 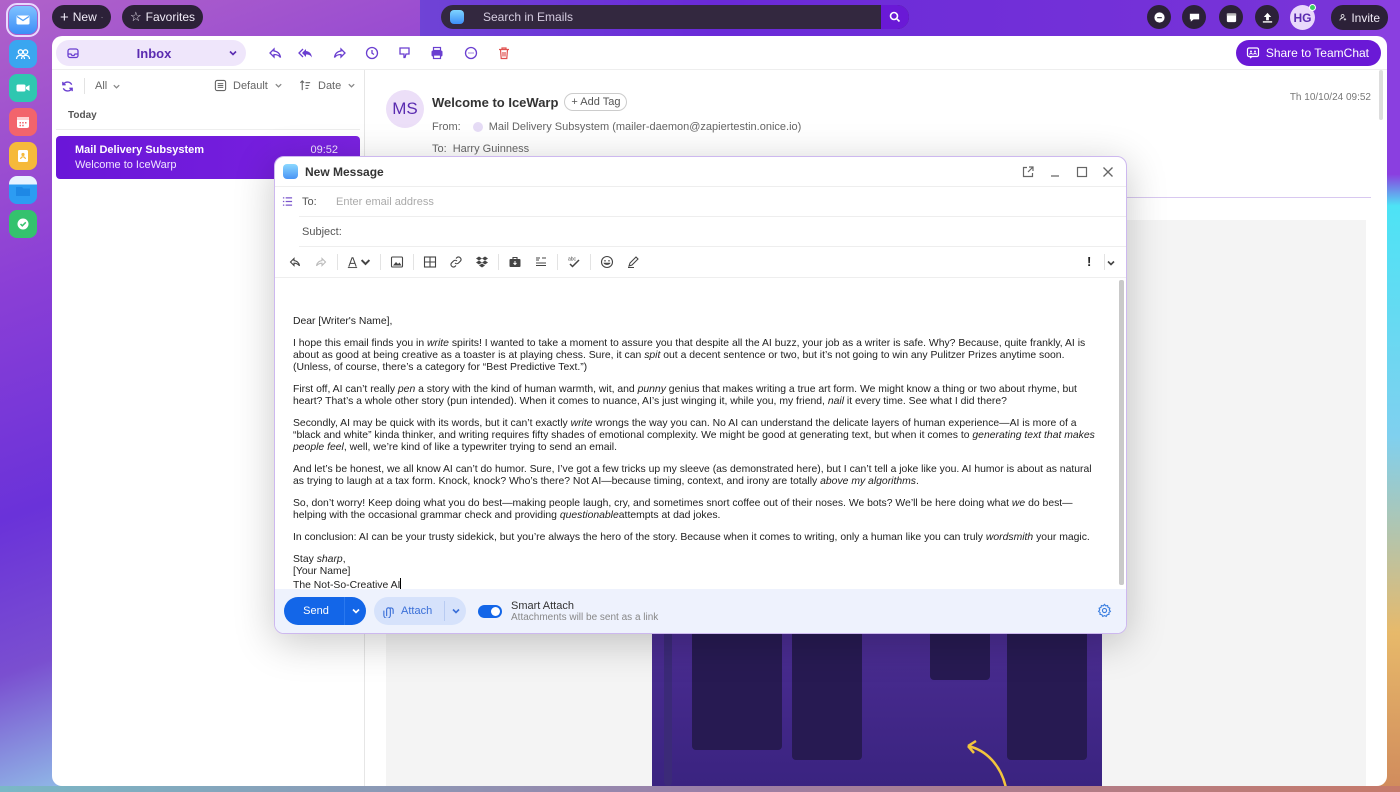 What do you see at coordinates (151, 53) in the screenshot?
I see `folder-selector: Inbox` at bounding box center [151, 53].